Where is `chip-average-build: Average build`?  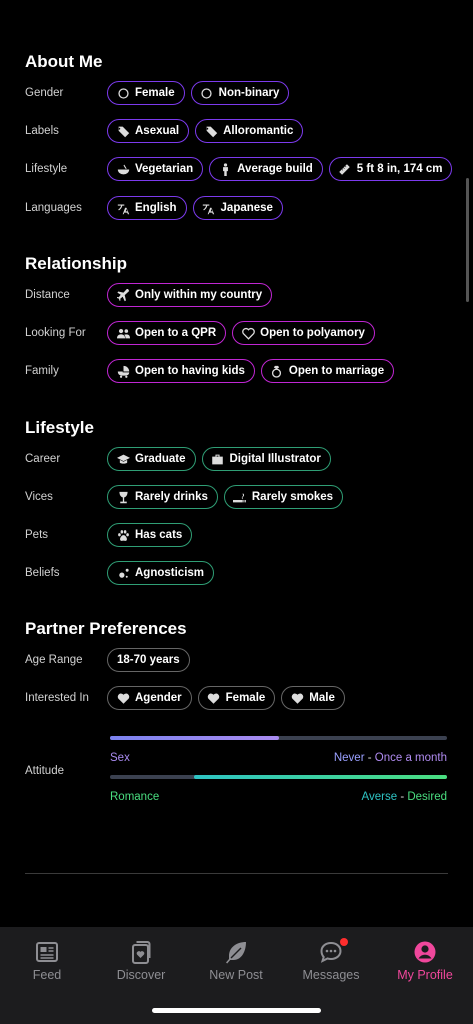 chip-average-build: Average build is located at coordinates (266, 169).